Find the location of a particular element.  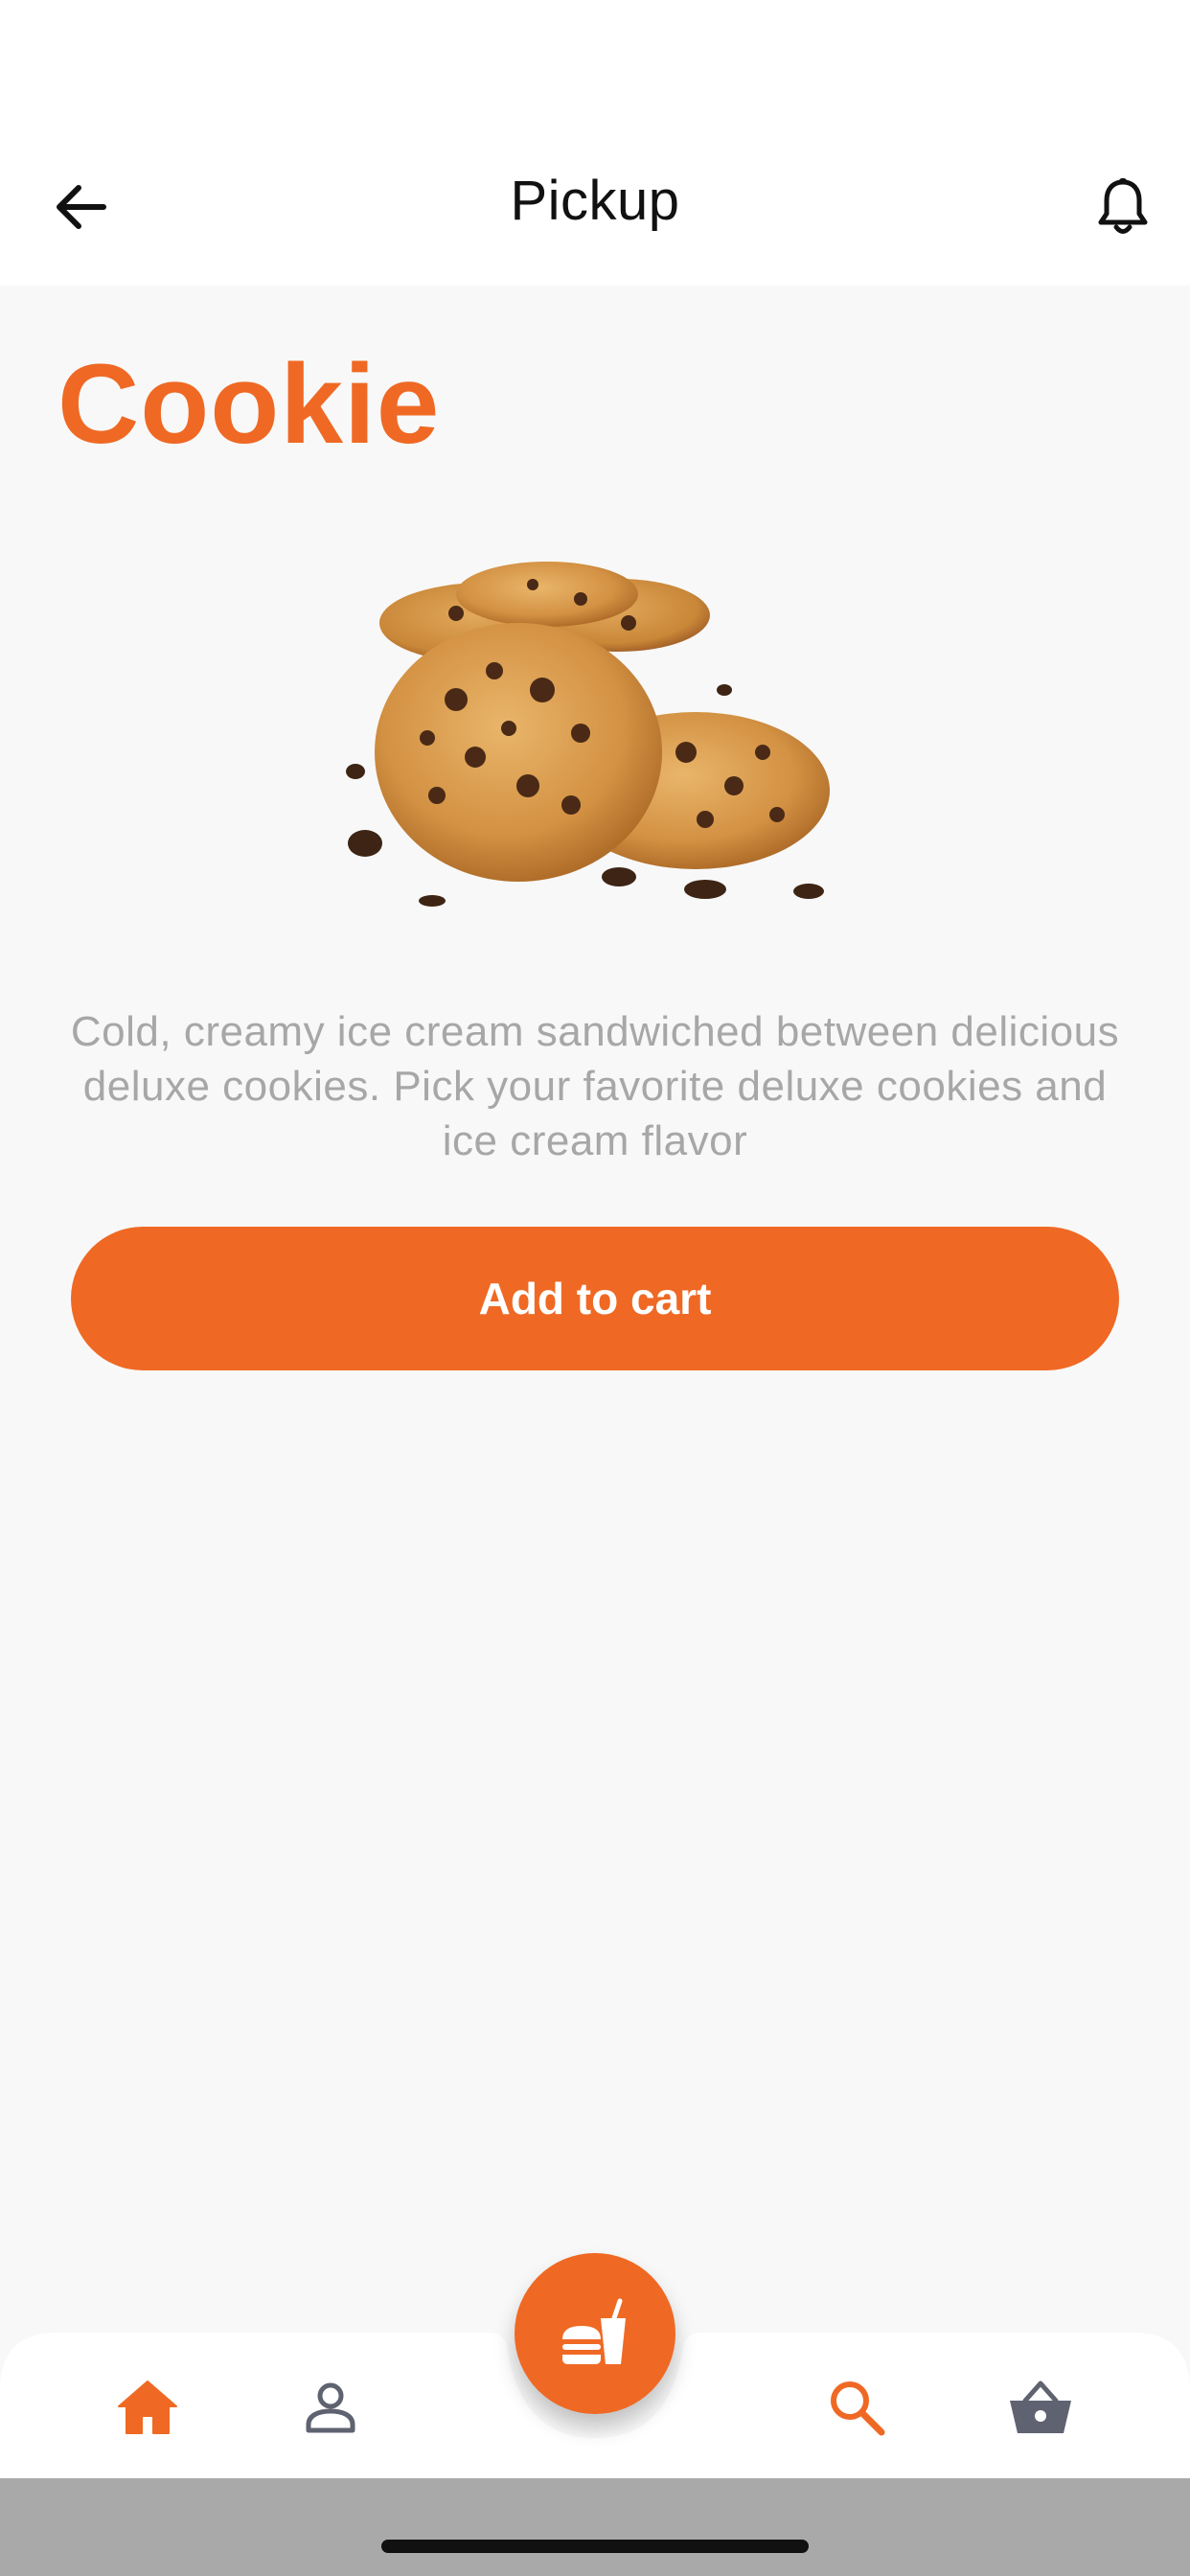

menu-fab-button is located at coordinates (595, 2333).